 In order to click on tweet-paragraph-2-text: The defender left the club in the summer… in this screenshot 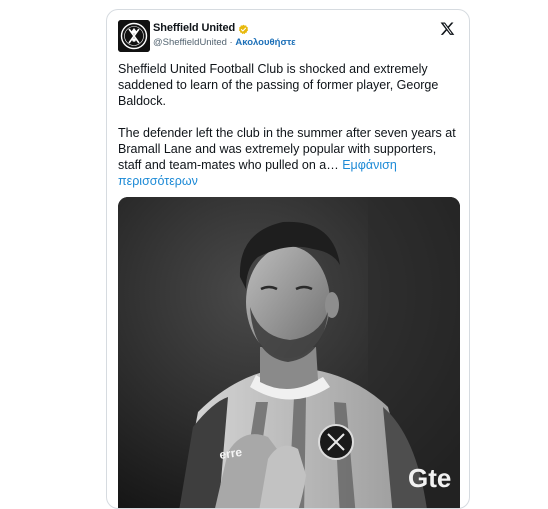, I will do `click(287, 149)`.